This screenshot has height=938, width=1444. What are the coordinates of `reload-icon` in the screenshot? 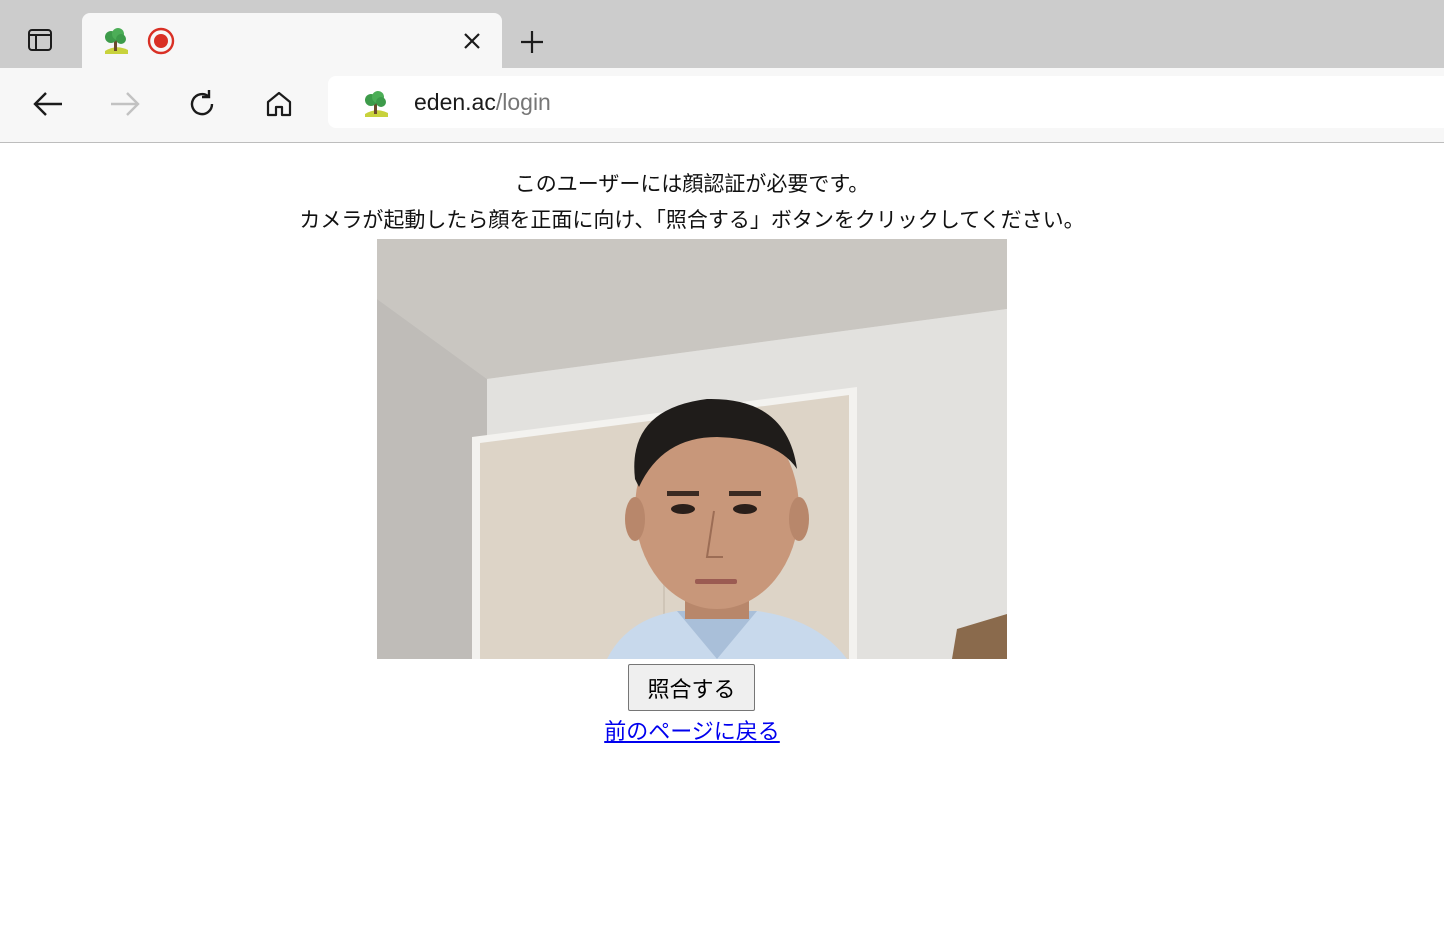 It's located at (202, 104).